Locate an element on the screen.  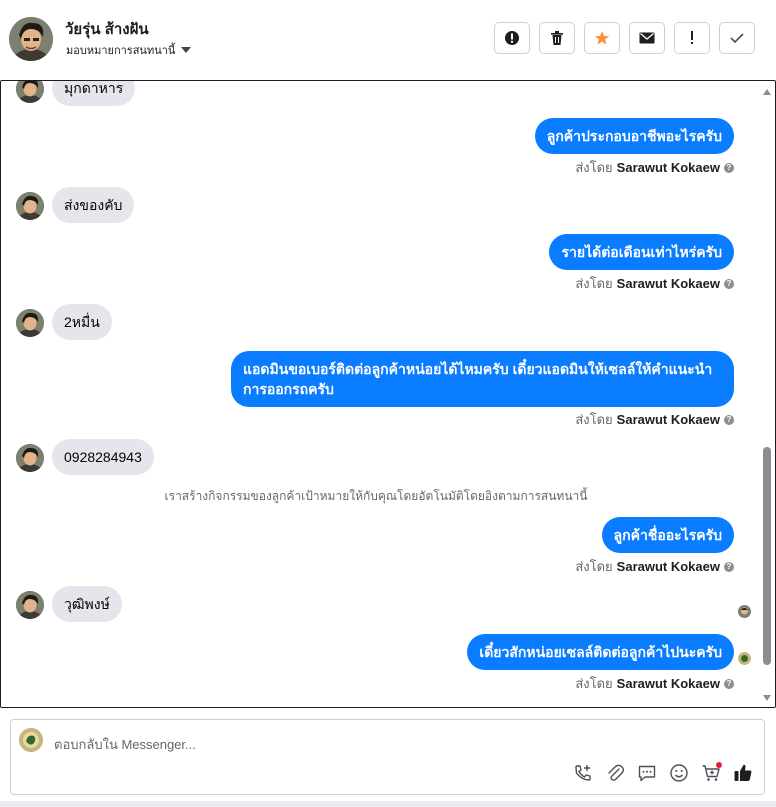
paperclip-icon is located at coordinates (615, 773).